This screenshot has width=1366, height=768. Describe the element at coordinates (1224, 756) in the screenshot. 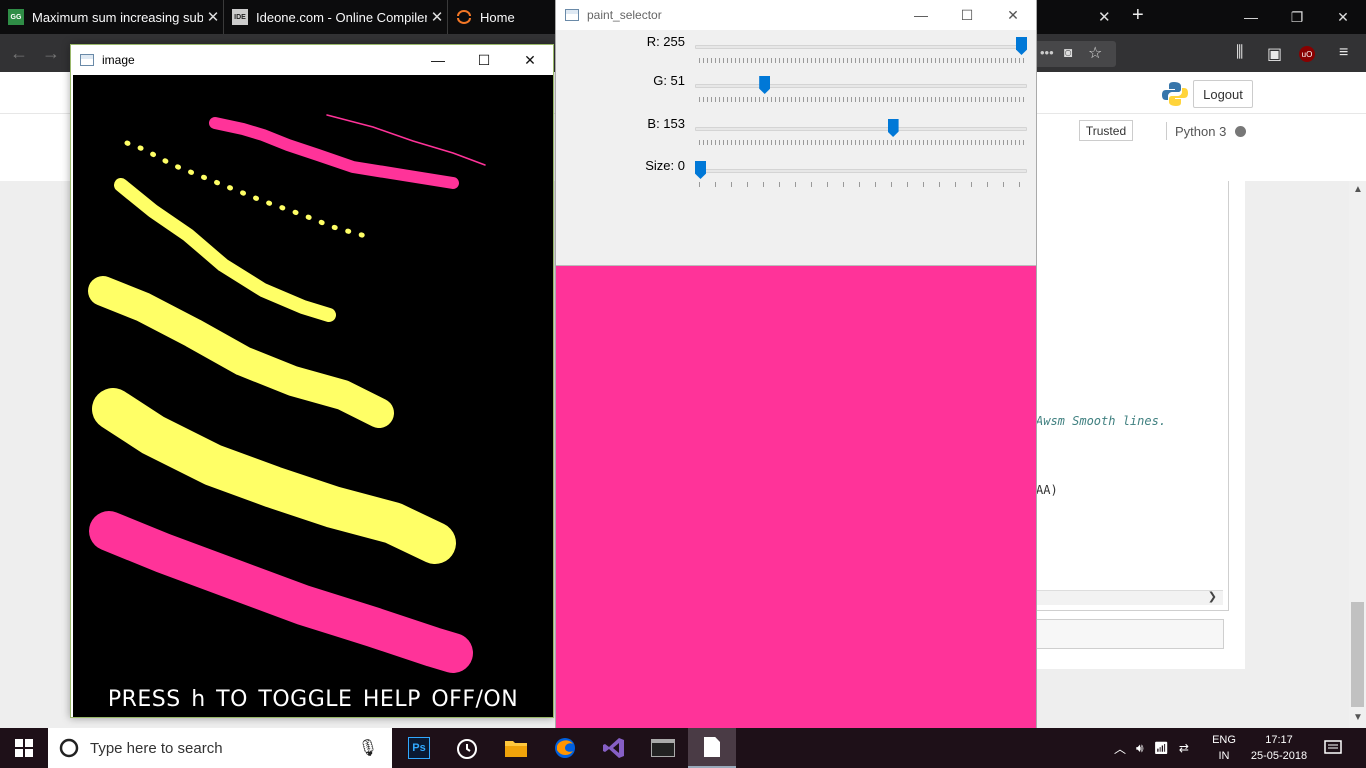

I see `language-region: IN` at that location.